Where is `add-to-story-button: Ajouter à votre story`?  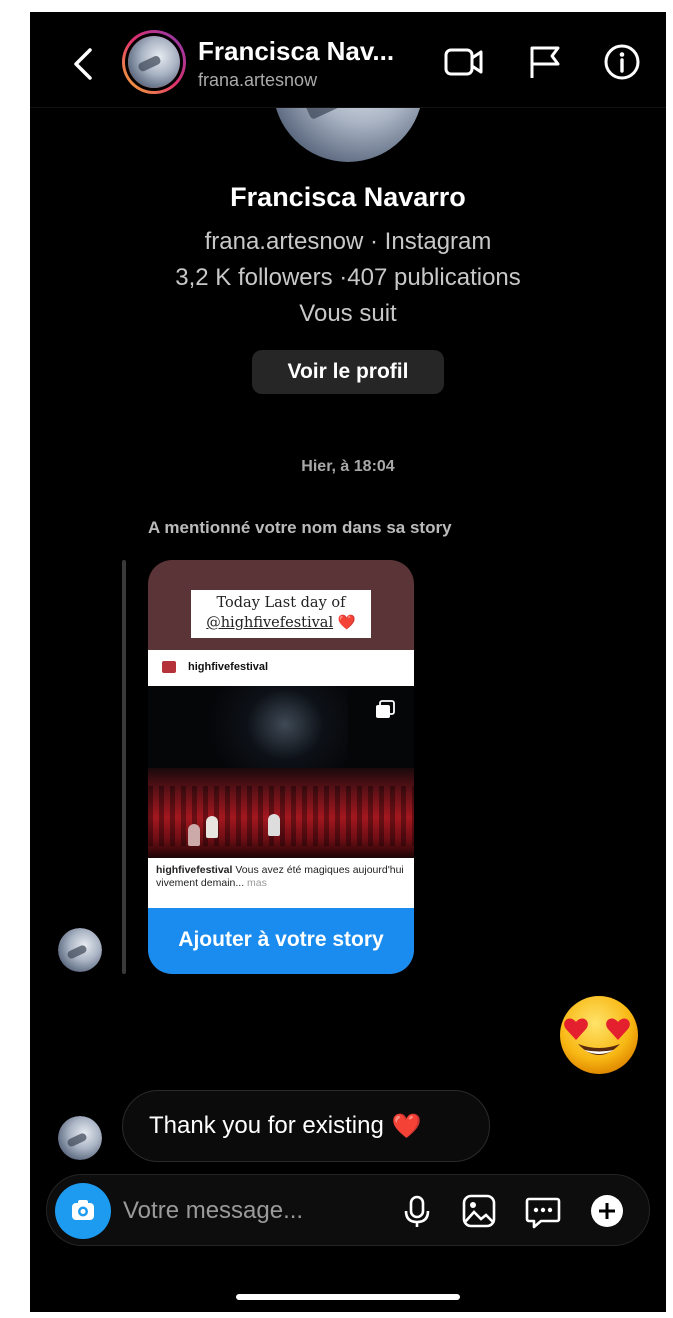 add-to-story-button: Ajouter à votre story is located at coordinates (281, 941).